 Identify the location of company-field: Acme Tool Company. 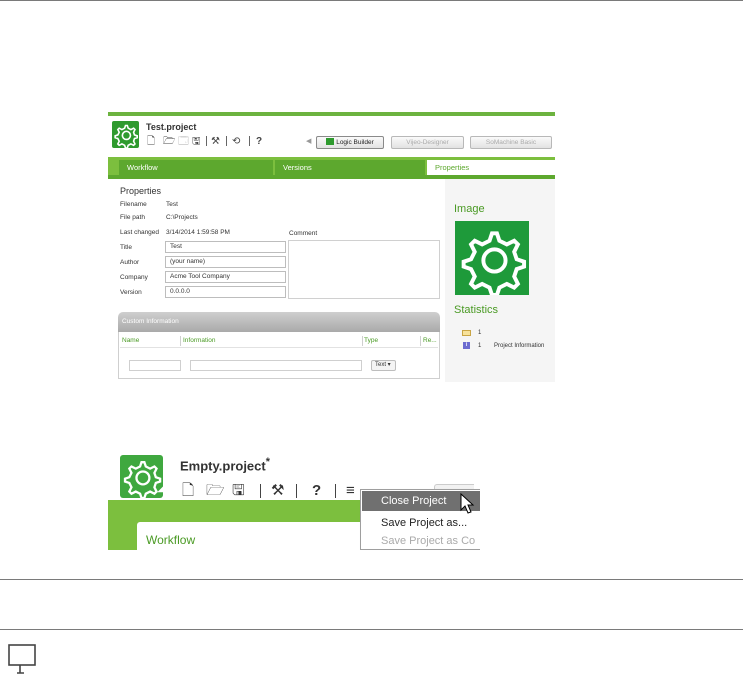
(225, 277).